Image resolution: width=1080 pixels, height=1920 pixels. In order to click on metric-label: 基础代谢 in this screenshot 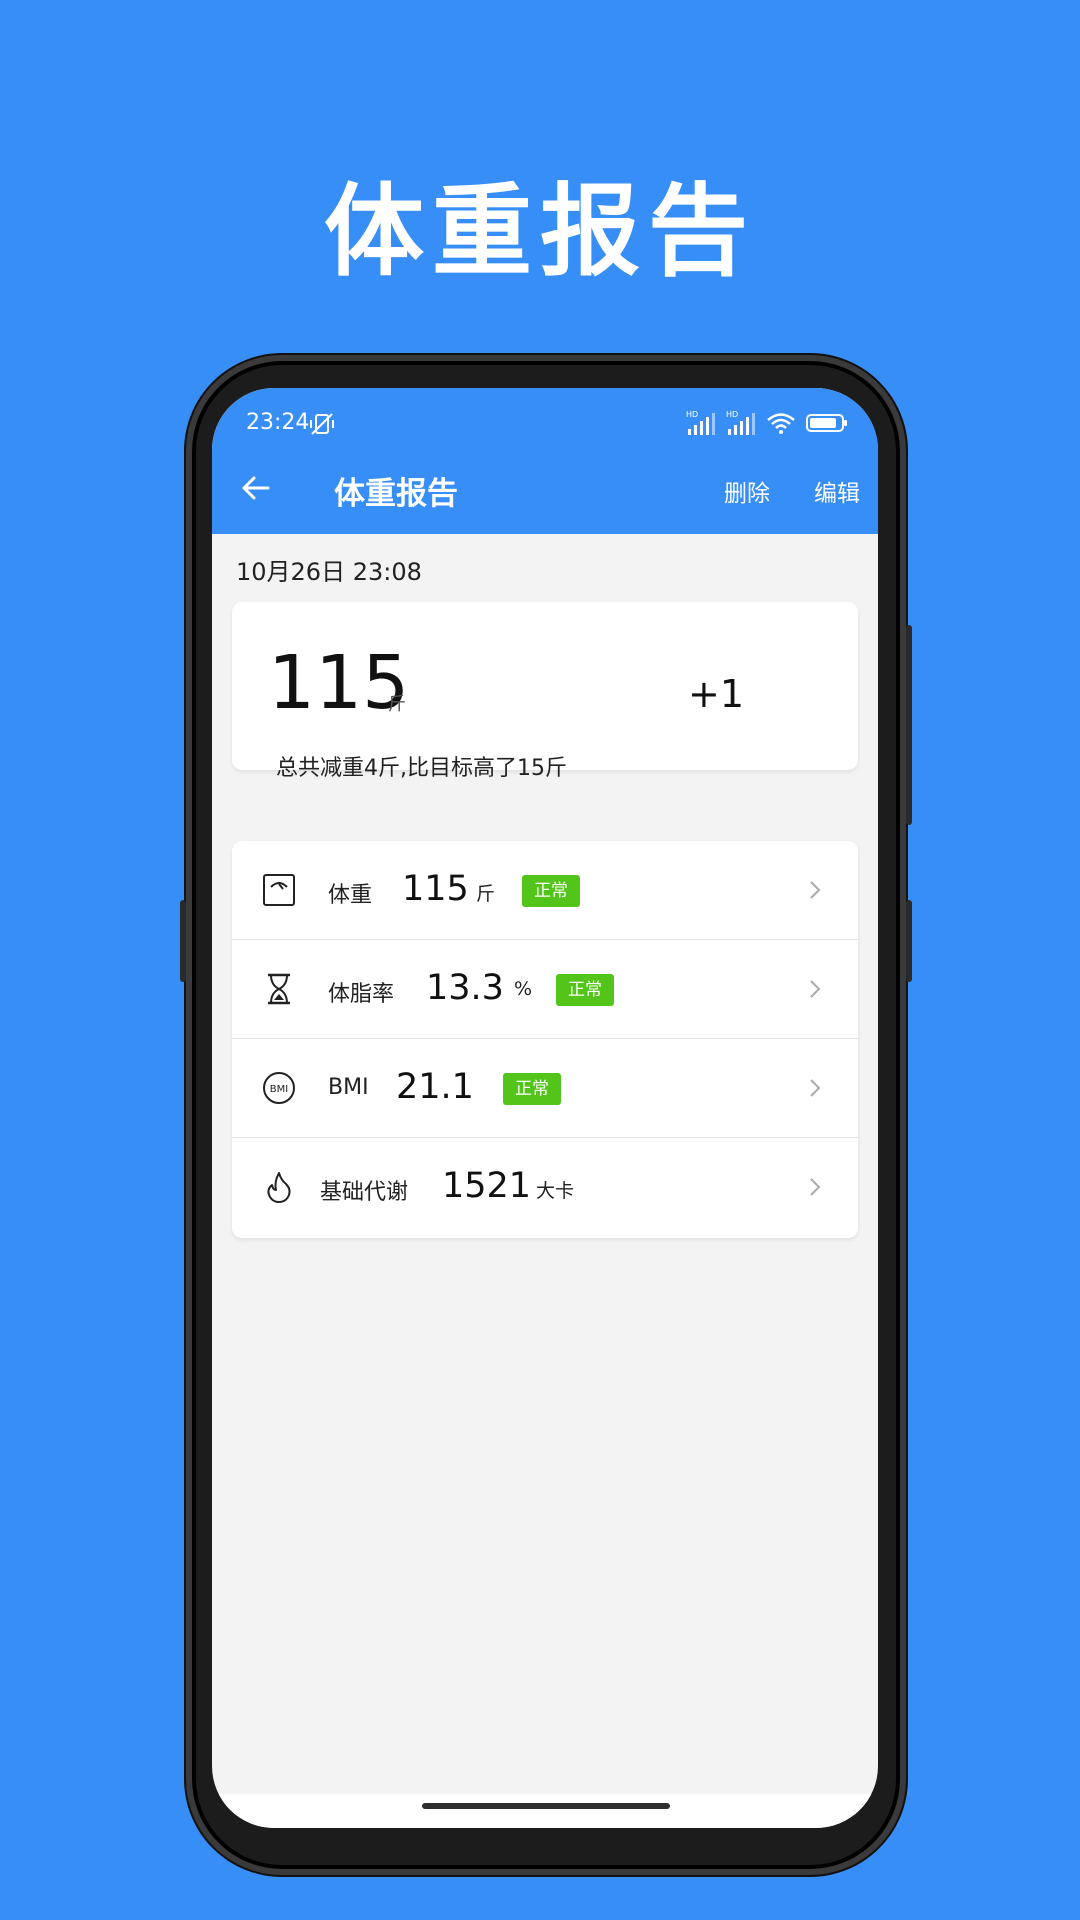, I will do `click(364, 1192)`.